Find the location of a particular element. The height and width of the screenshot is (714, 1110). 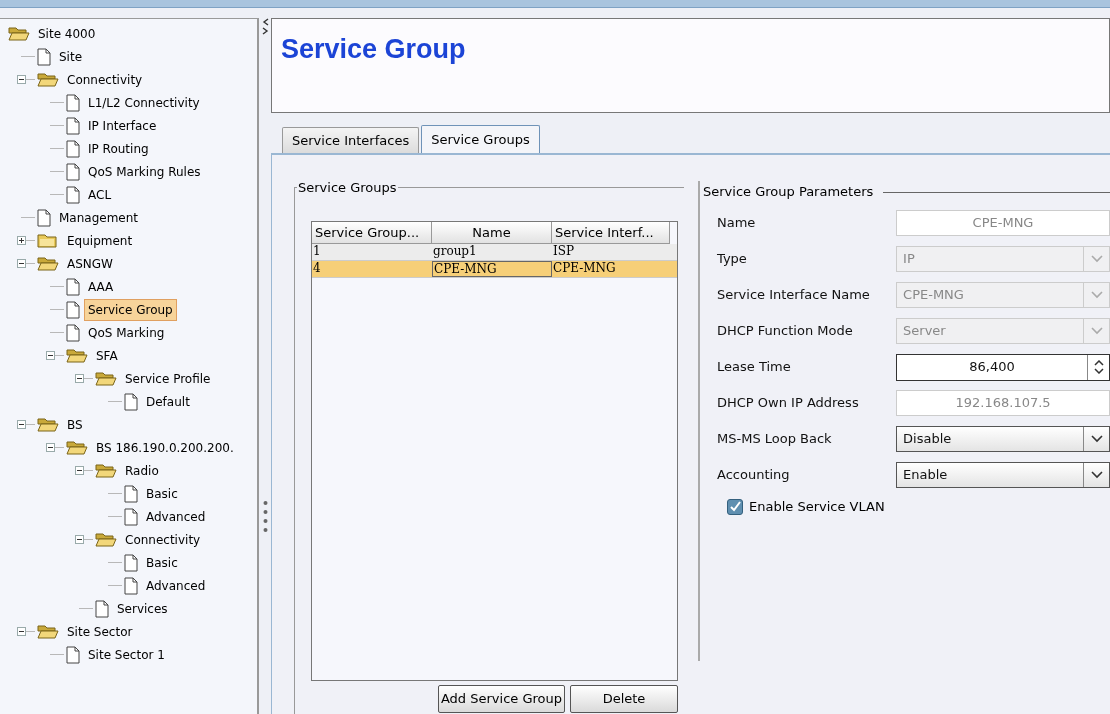

tree-item: ASNGW is located at coordinates (90, 263).